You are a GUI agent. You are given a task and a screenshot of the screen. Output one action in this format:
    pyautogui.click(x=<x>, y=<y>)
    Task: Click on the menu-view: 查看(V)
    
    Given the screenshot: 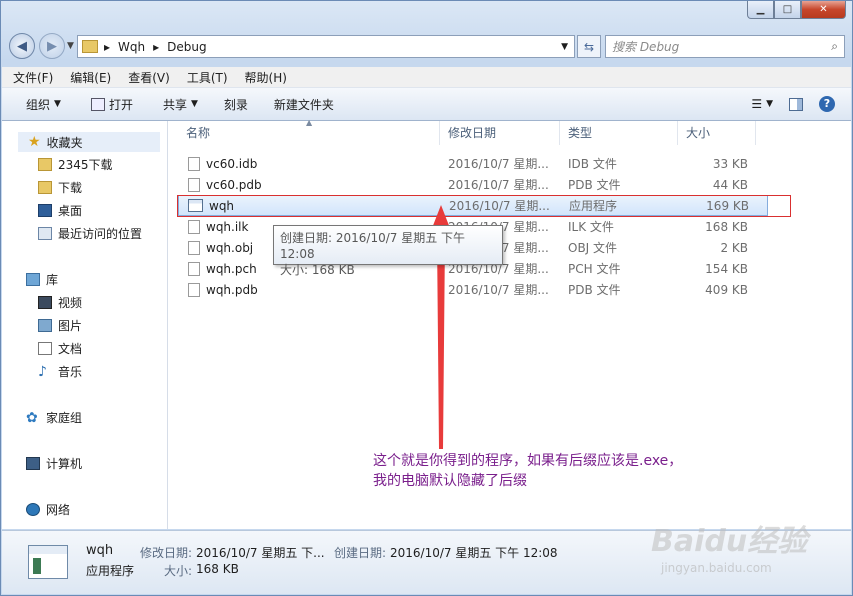 What is the action you would take?
    pyautogui.click(x=149, y=77)
    